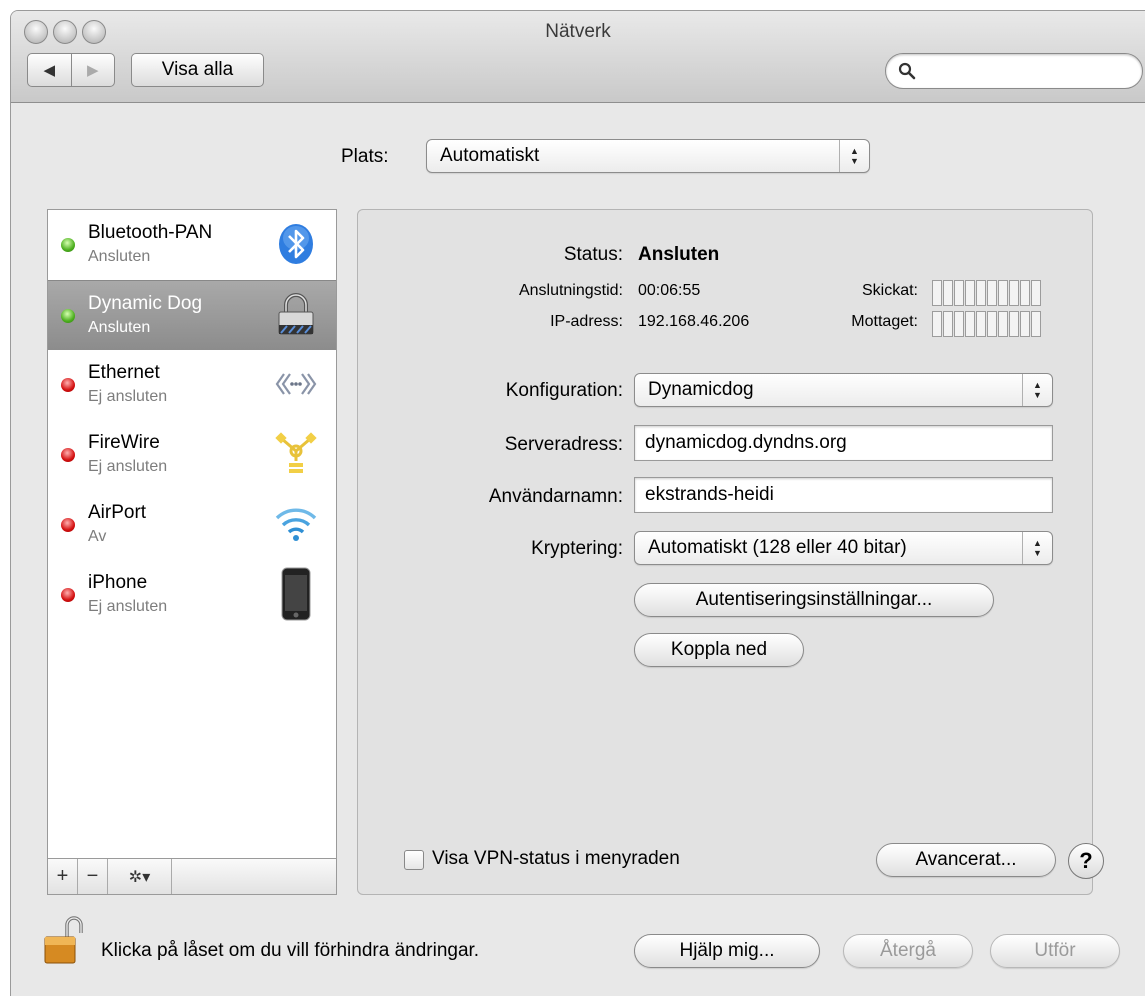 The height and width of the screenshot is (996, 1145). Describe the element at coordinates (907, 71) in the screenshot. I see `search-icon` at that location.